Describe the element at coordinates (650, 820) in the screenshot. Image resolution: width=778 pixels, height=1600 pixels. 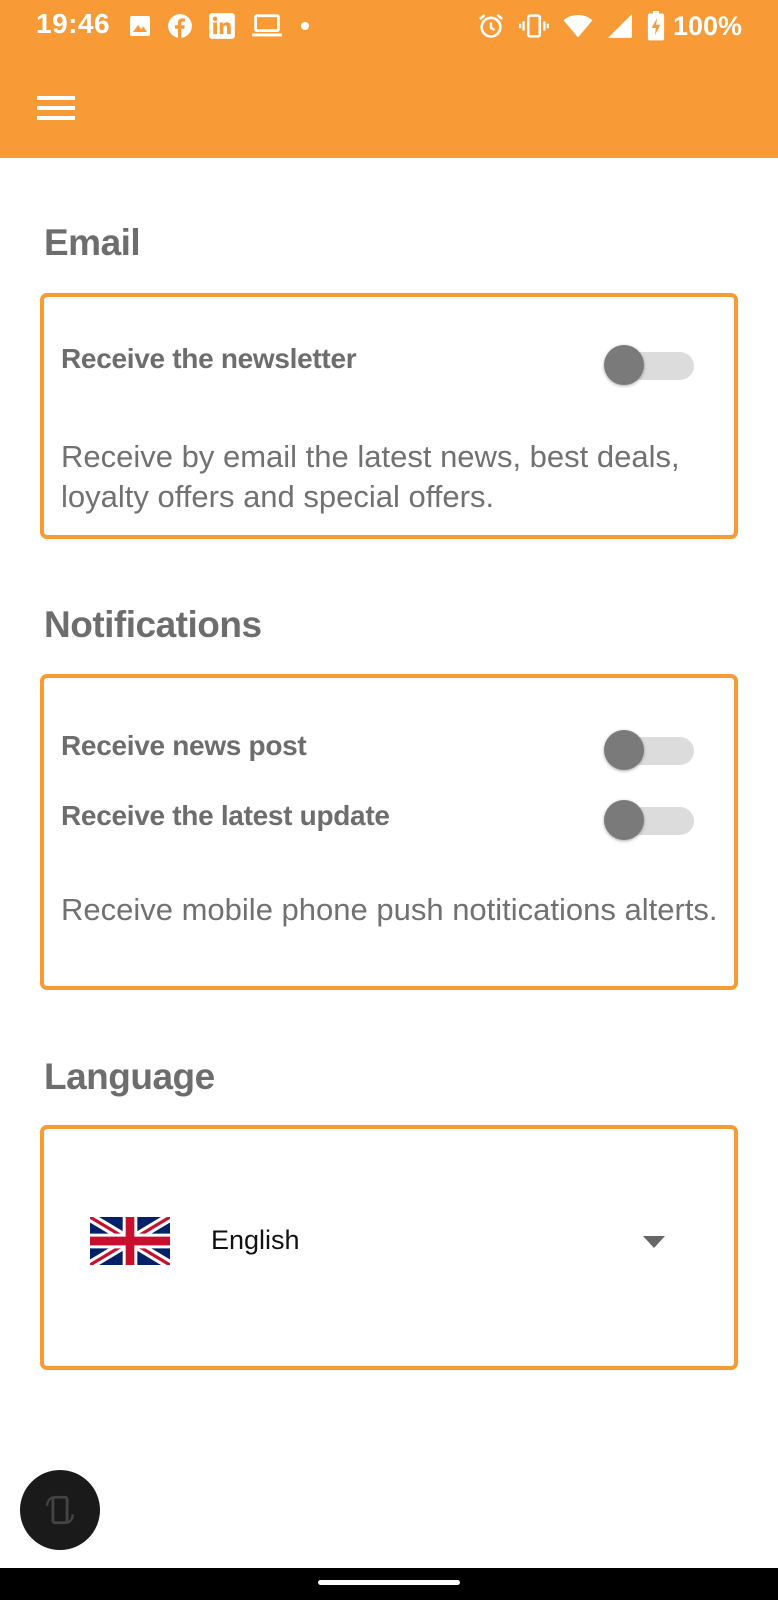
I see `latest-update-toggle` at that location.